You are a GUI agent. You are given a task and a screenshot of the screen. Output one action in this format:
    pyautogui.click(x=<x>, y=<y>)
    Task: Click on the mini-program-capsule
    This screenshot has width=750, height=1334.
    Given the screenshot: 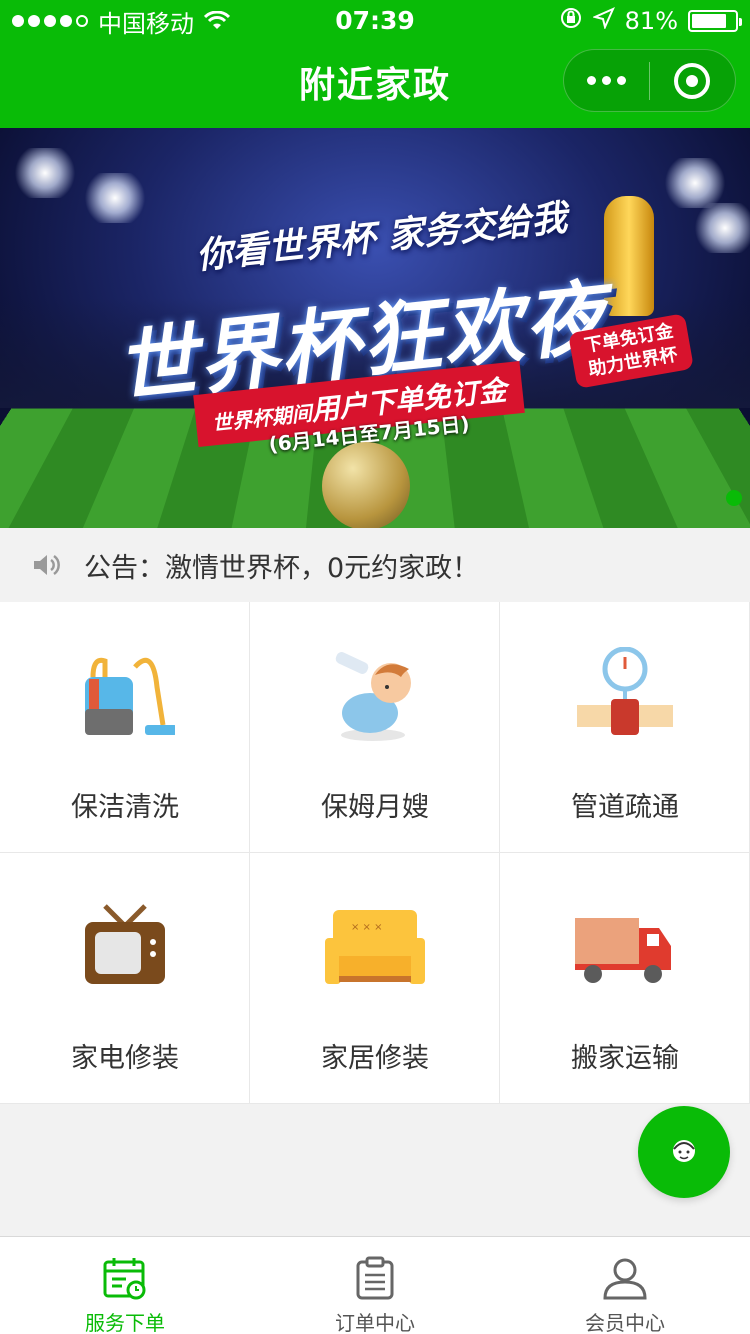 What is the action you would take?
    pyautogui.click(x=649, y=80)
    